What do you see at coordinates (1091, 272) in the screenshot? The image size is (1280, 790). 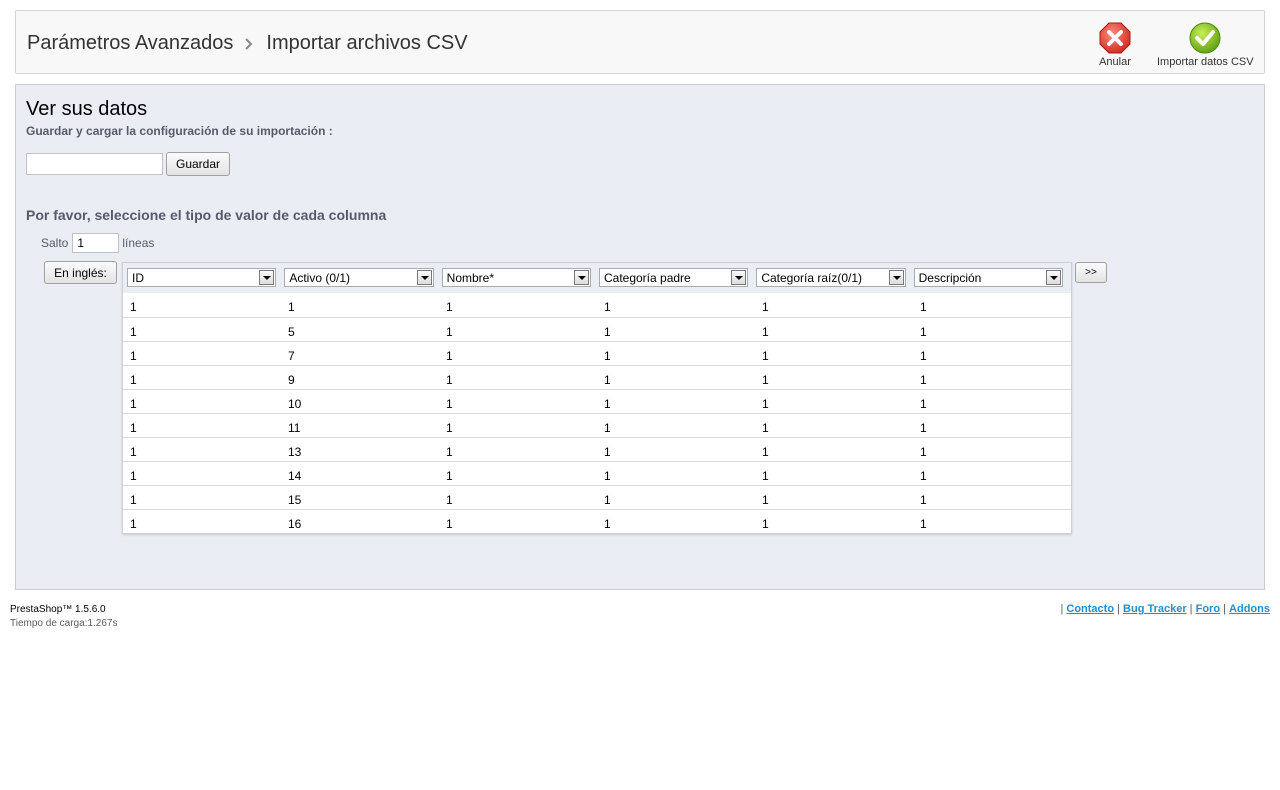 I see `next-columns-button: >>` at bounding box center [1091, 272].